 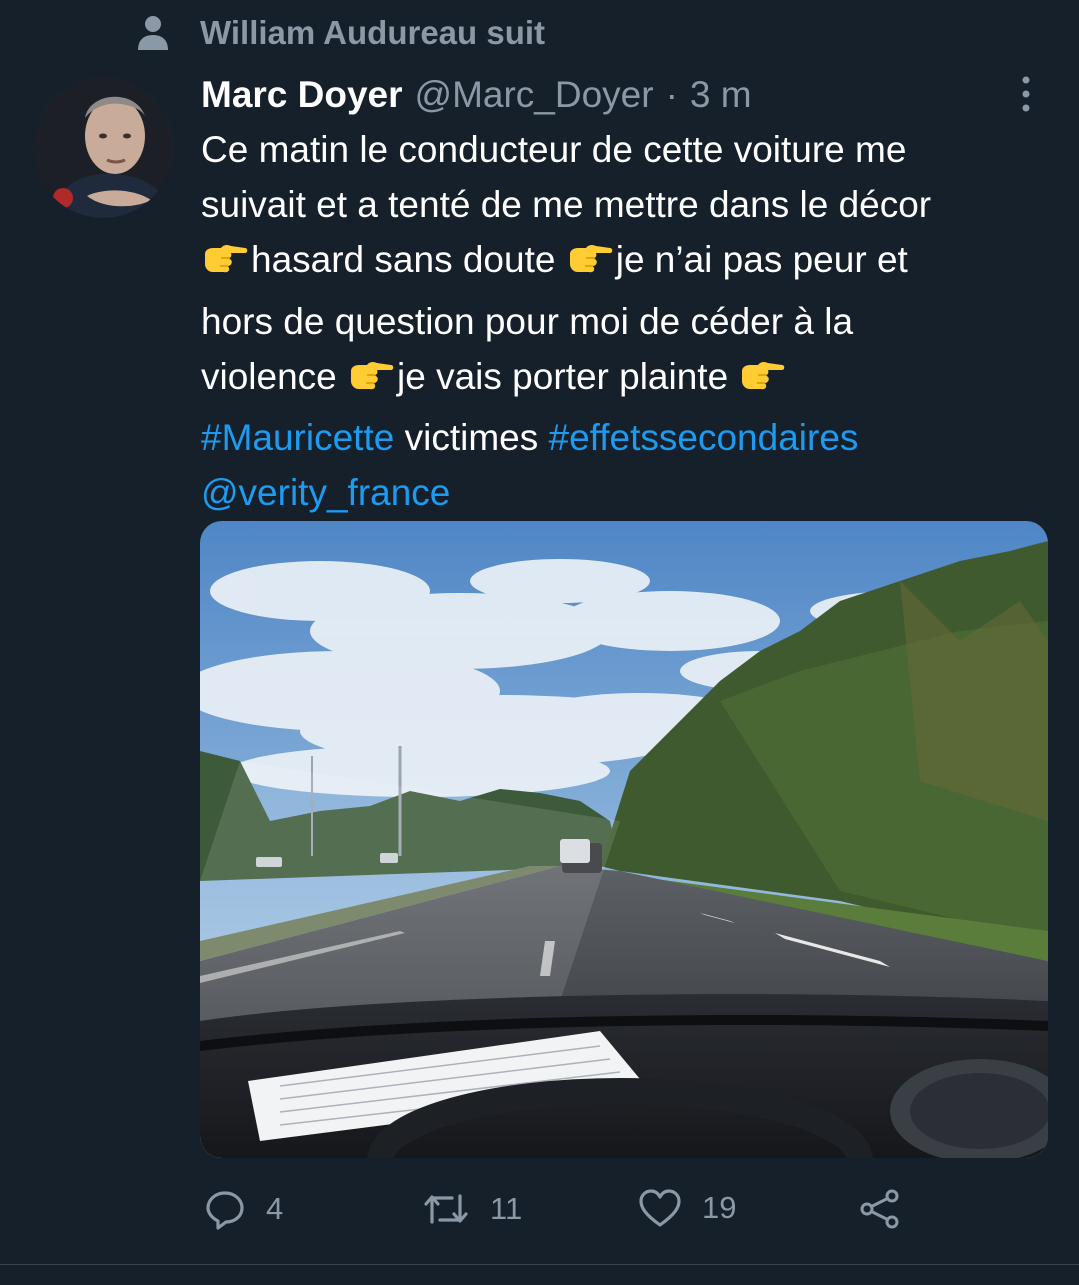 What do you see at coordinates (302, 95) in the screenshot?
I see `author-name: Marc Doyer` at bounding box center [302, 95].